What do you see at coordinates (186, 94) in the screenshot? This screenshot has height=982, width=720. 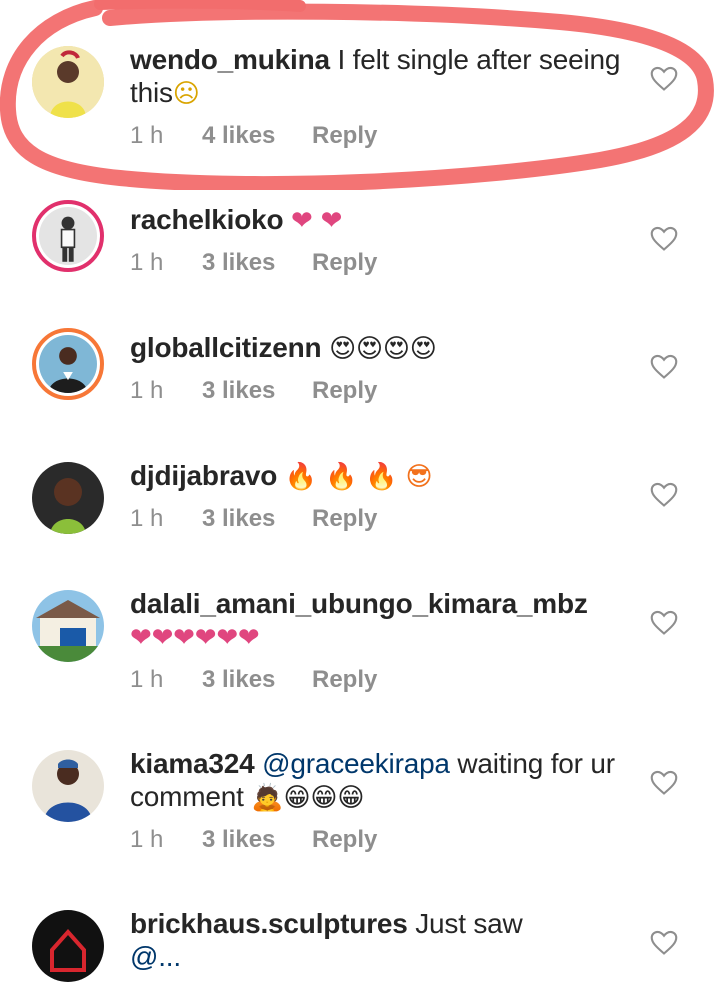 I see `comment-emoji: ☹` at bounding box center [186, 94].